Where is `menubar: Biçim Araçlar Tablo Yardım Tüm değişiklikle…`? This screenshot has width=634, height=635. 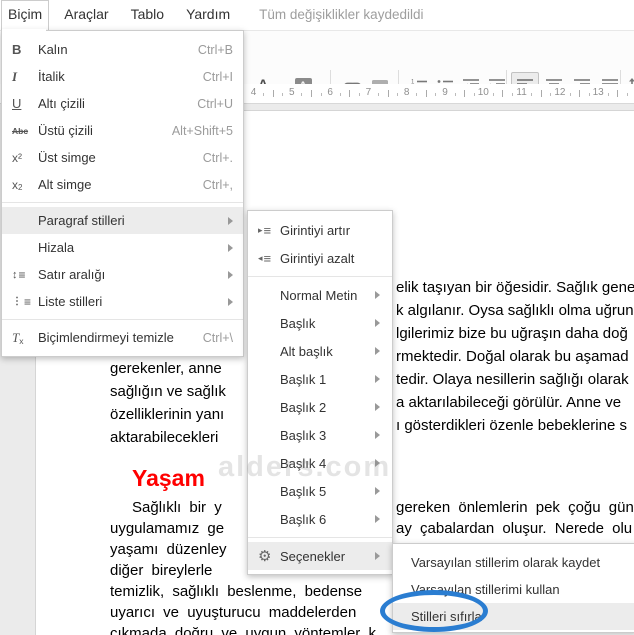 menubar: Biçim Araçlar Tablo Yardım Tüm değişiklikle… is located at coordinates (317, 15).